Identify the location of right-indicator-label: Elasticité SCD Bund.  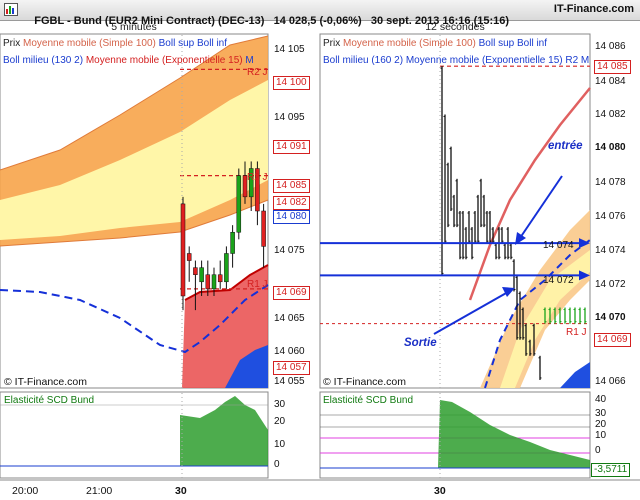
(368, 400).